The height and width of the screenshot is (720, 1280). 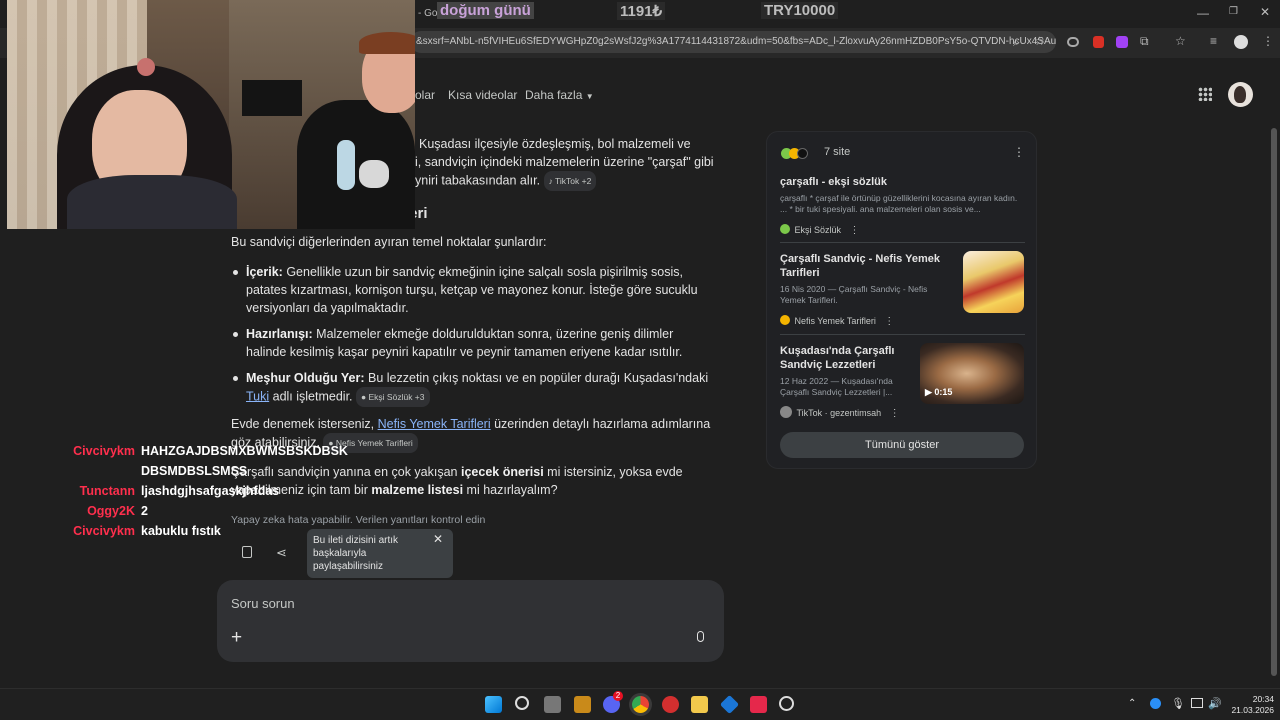 I want to click on clock-date: 21.03.2026, so click(x=1252, y=710).